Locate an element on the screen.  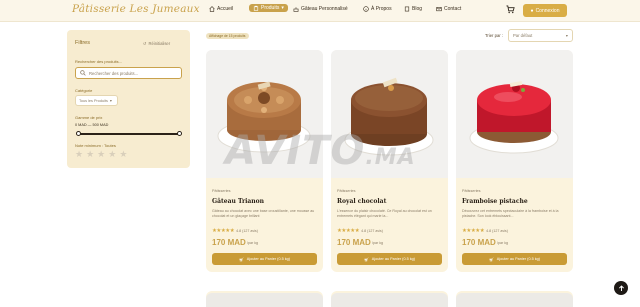
nav-products-label: Produits is located at coordinates (270, 8).